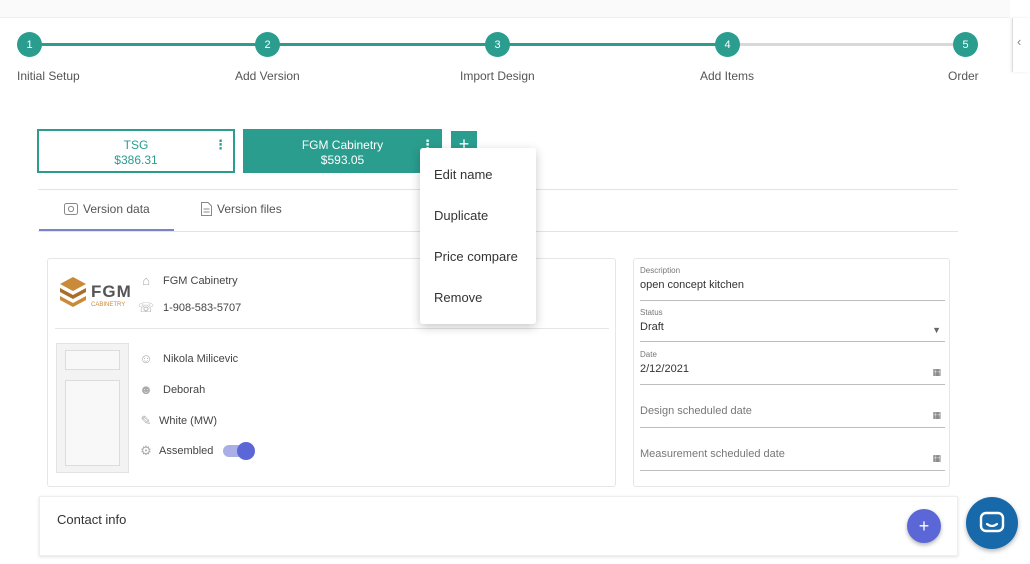  I want to click on step-1-label: Initial Setup, so click(48, 76).